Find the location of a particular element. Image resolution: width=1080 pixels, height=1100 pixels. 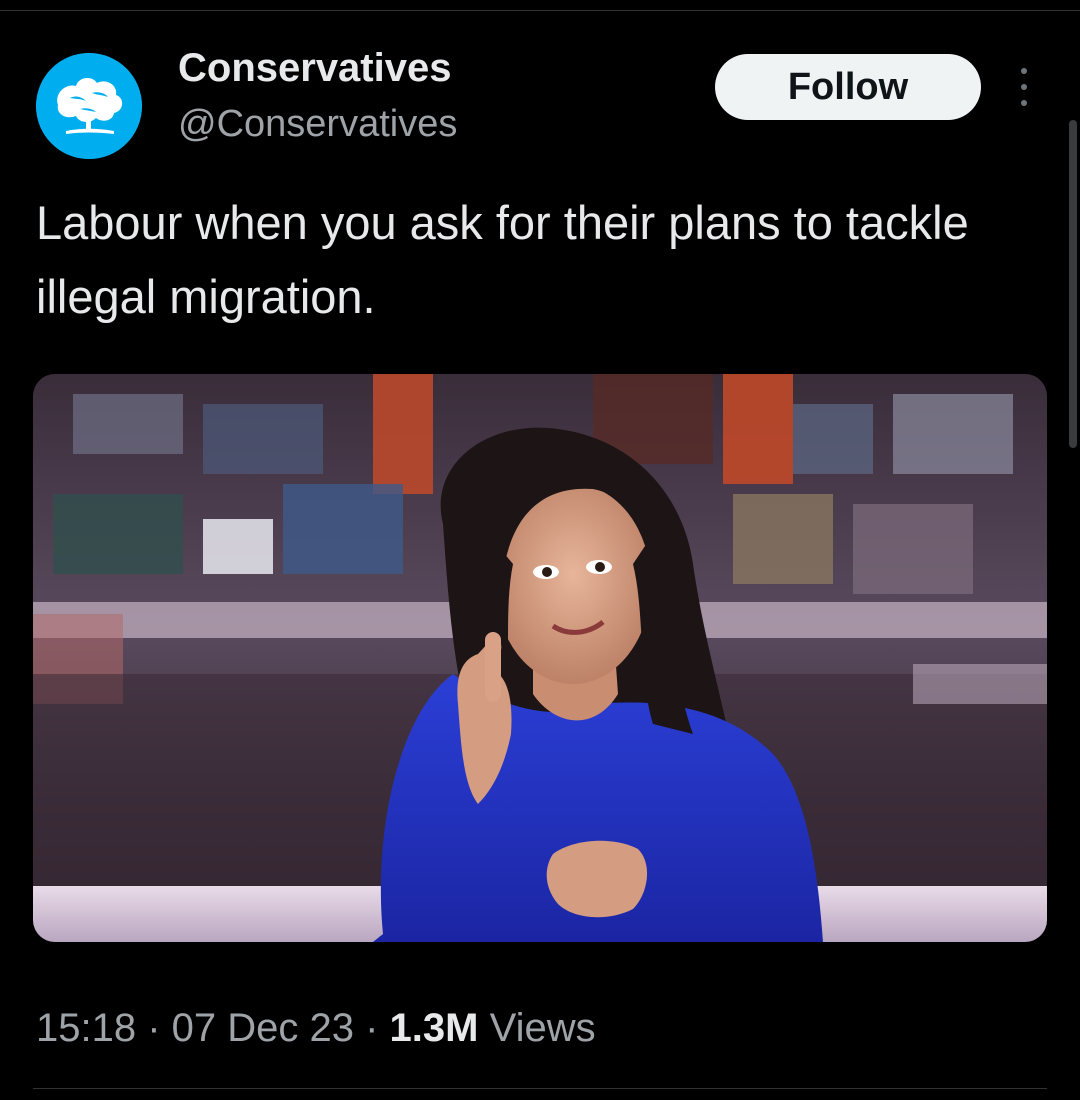

tweet-meta: 15:18 · 07 Dec 23 · 1.3M Views is located at coordinates (316, 1028).